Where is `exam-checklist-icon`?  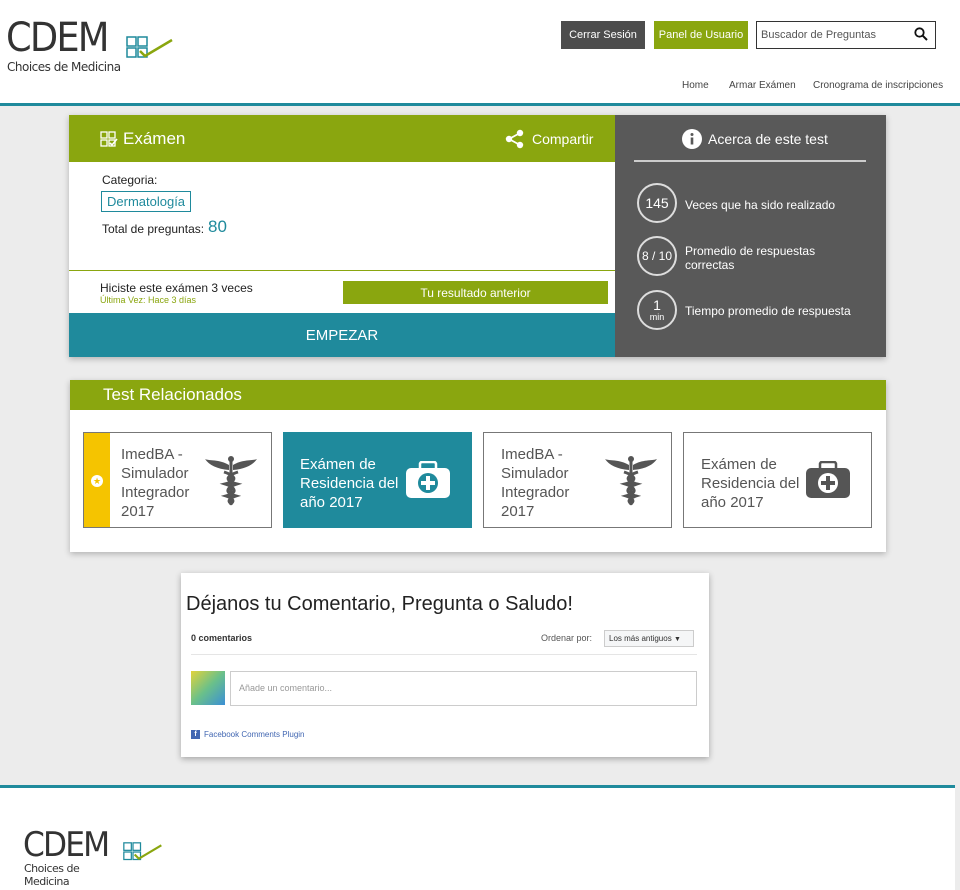 exam-checklist-icon is located at coordinates (109, 139).